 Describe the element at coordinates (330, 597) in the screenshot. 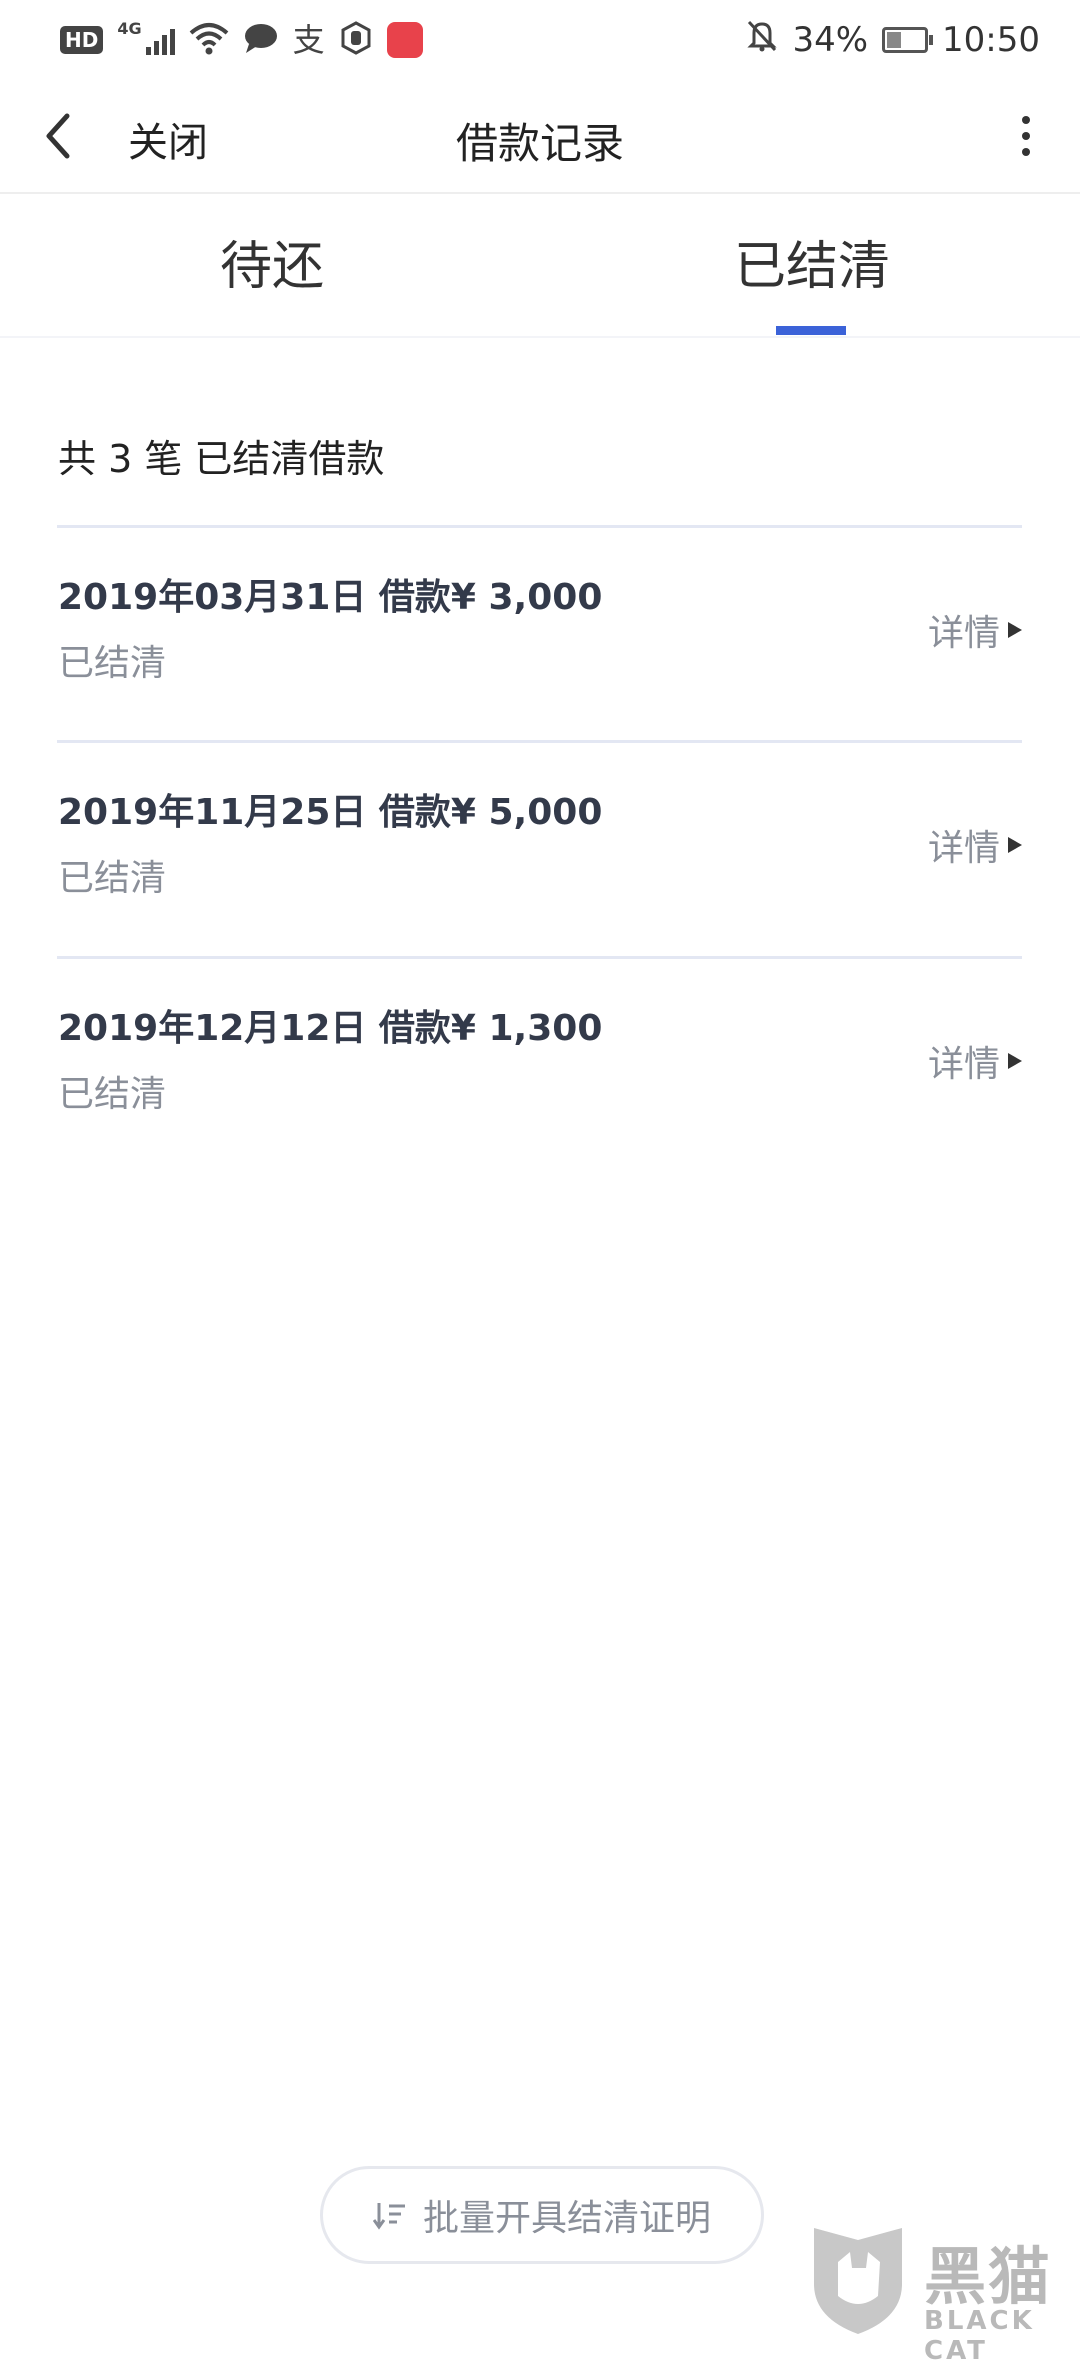

I see `loan-title: 2019年03月31日 借款¥ 3,000` at that location.